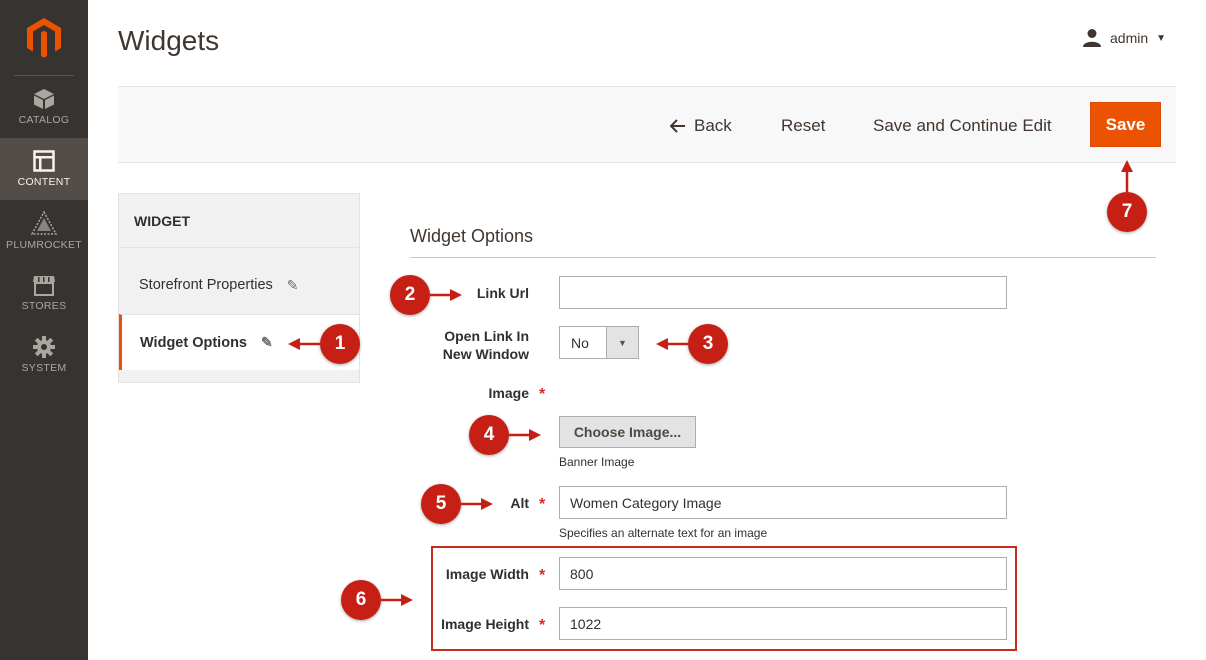 Image resolution: width=1206 pixels, height=660 pixels. I want to click on magento-logo-icon, so click(44, 37).